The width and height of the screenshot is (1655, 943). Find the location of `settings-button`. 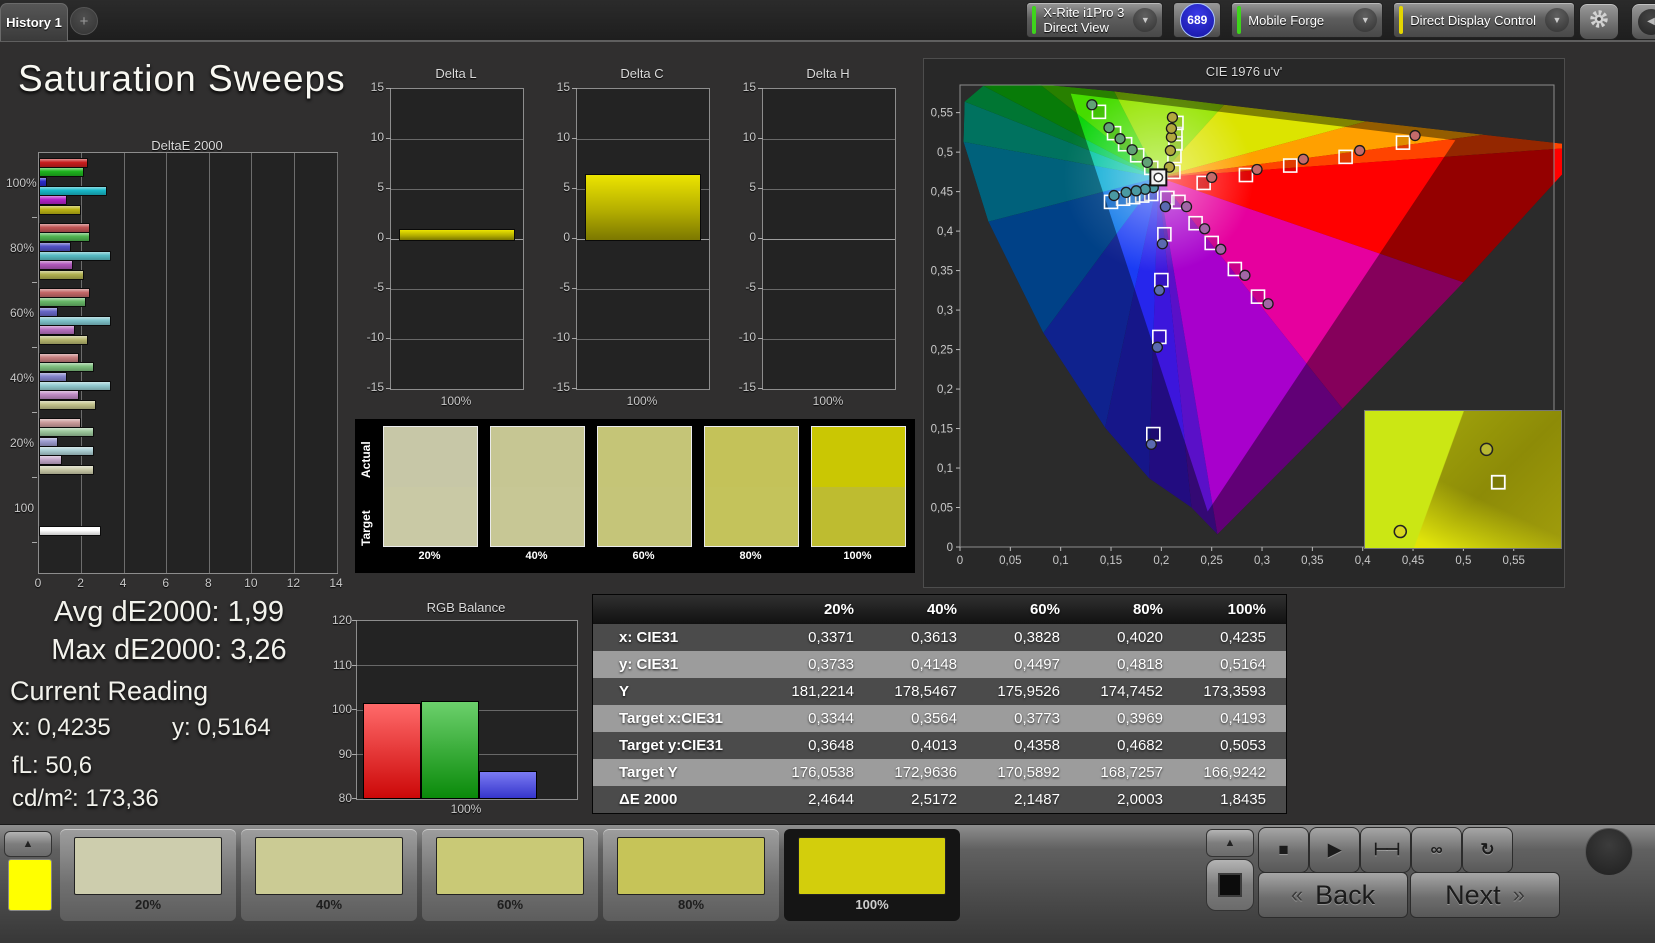

settings-button is located at coordinates (1599, 21).